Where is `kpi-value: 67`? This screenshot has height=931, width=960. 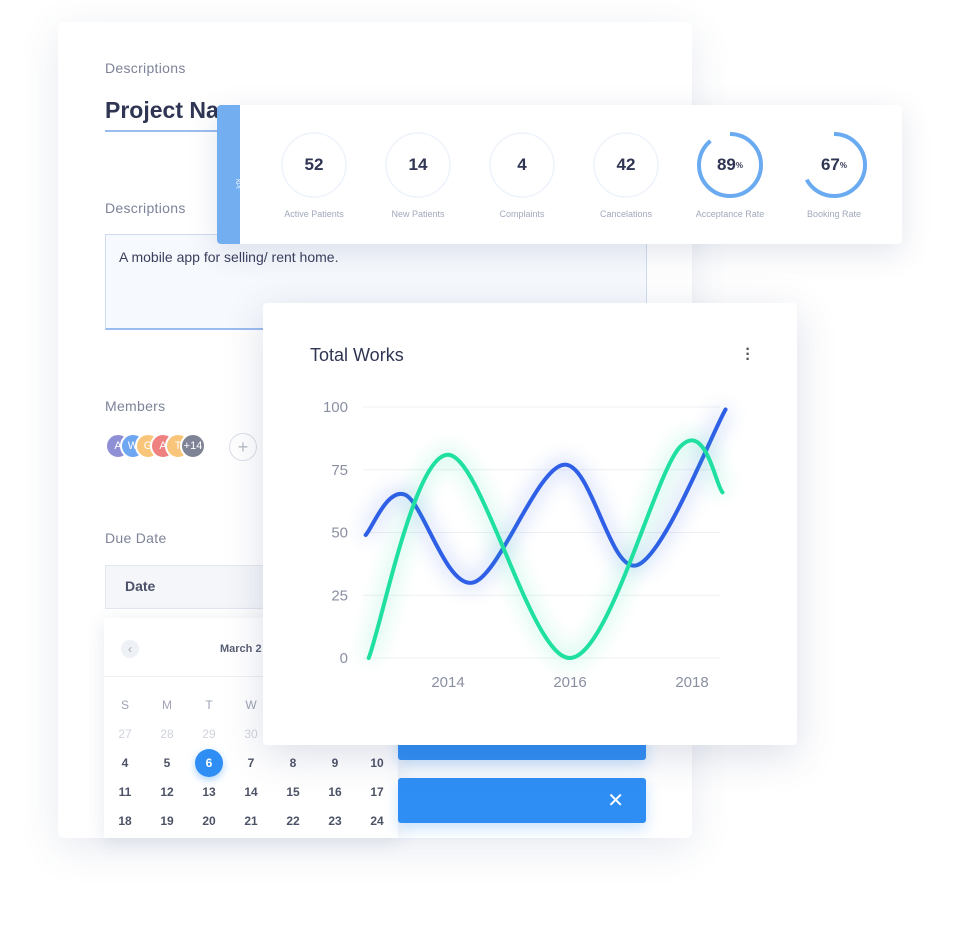
kpi-value: 67 is located at coordinates (830, 164).